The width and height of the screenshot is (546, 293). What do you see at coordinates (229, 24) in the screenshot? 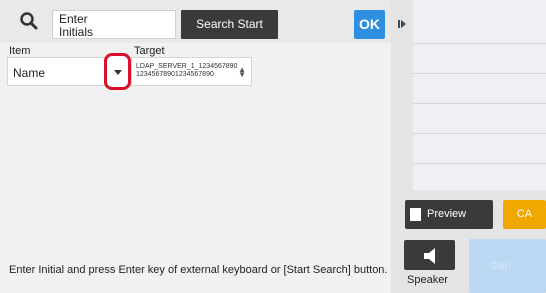
I see `search-start-button: Search Start` at bounding box center [229, 24].